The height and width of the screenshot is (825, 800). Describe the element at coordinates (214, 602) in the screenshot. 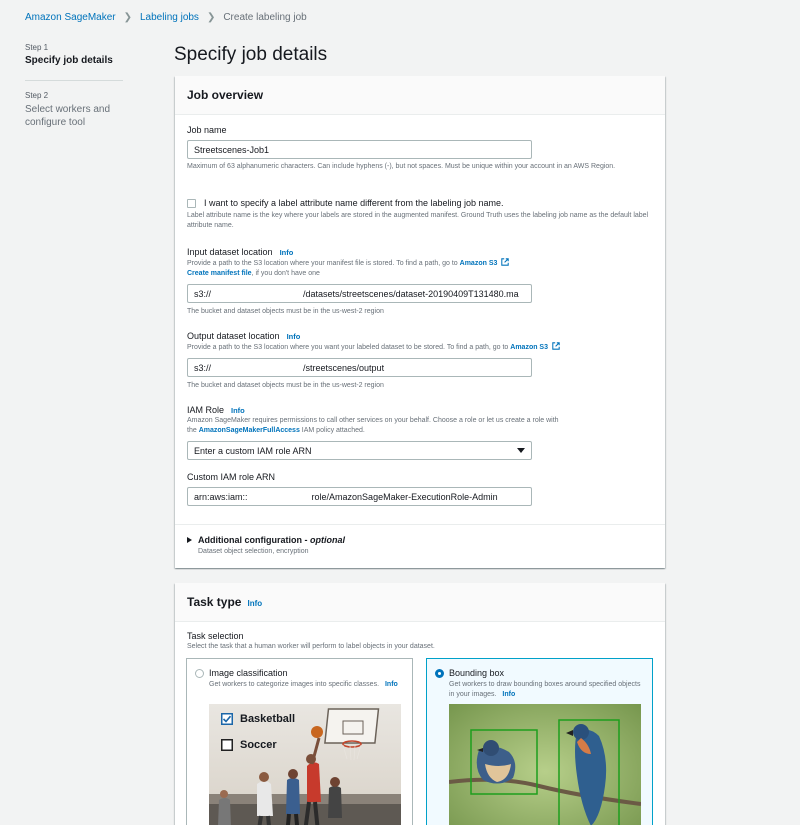

I see `task-type-title: Task type` at that location.